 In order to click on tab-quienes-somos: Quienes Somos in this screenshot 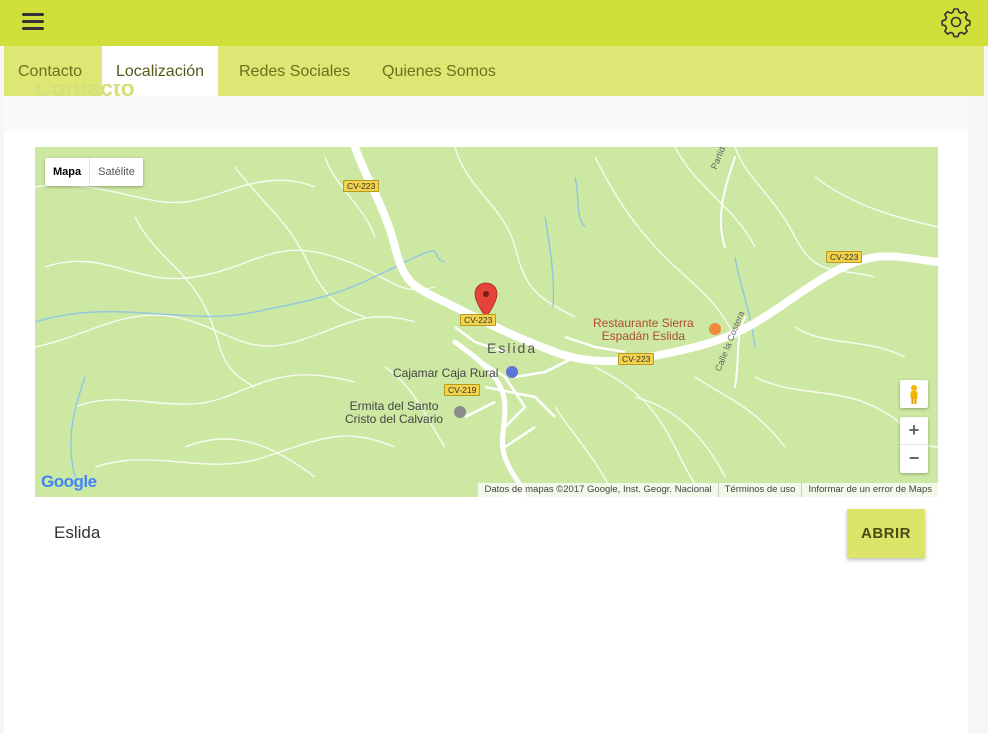, I will do `click(439, 71)`.